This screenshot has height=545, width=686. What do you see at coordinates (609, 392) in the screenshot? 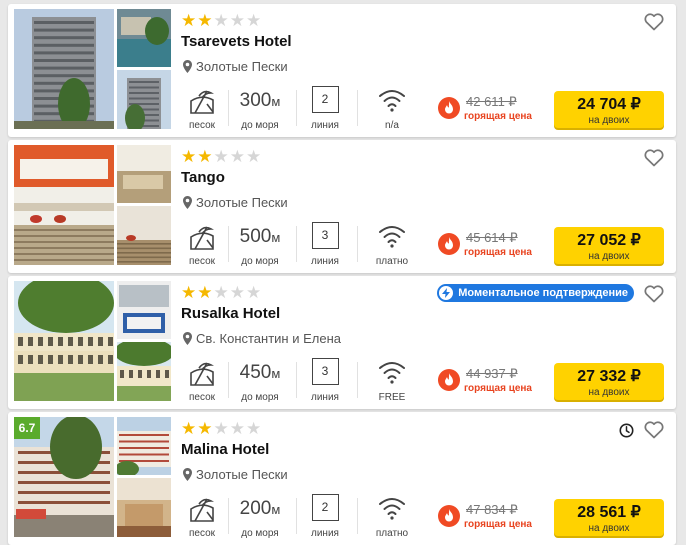
I see `price-subtitle: на двоих` at bounding box center [609, 392].